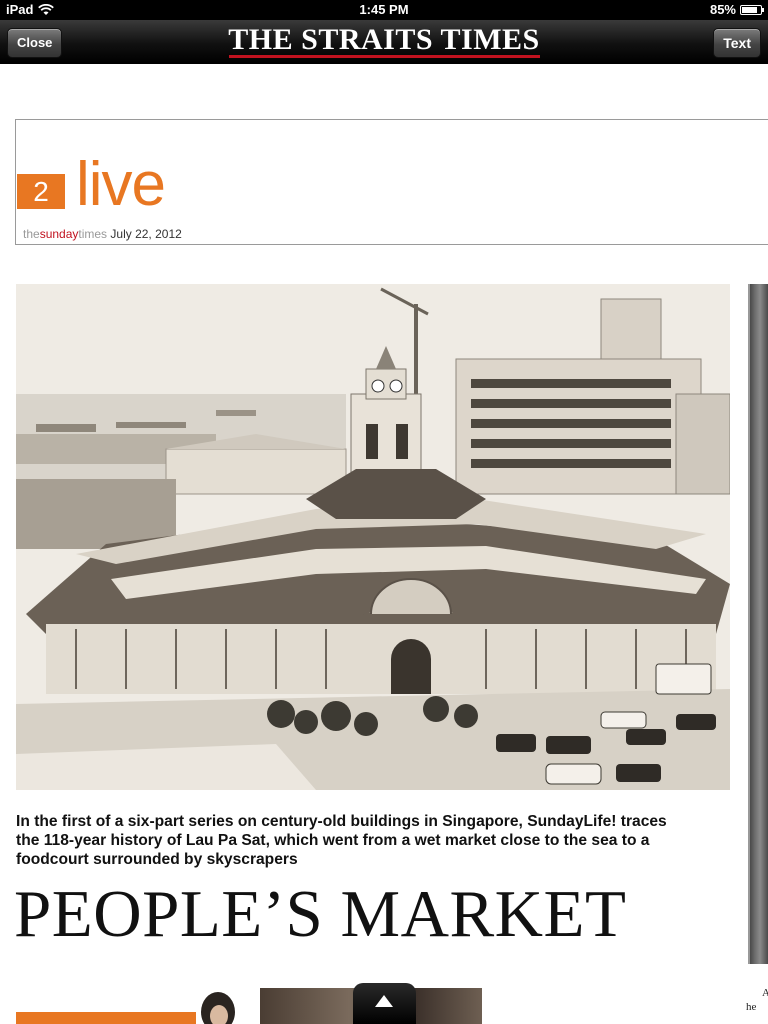  I want to click on show-toolbar-tab, so click(384, 1003).